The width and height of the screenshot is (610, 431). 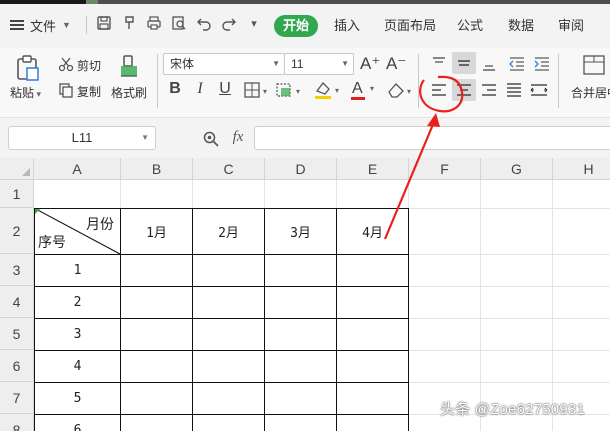 I want to click on column-header-h: H, so click(x=581, y=169).